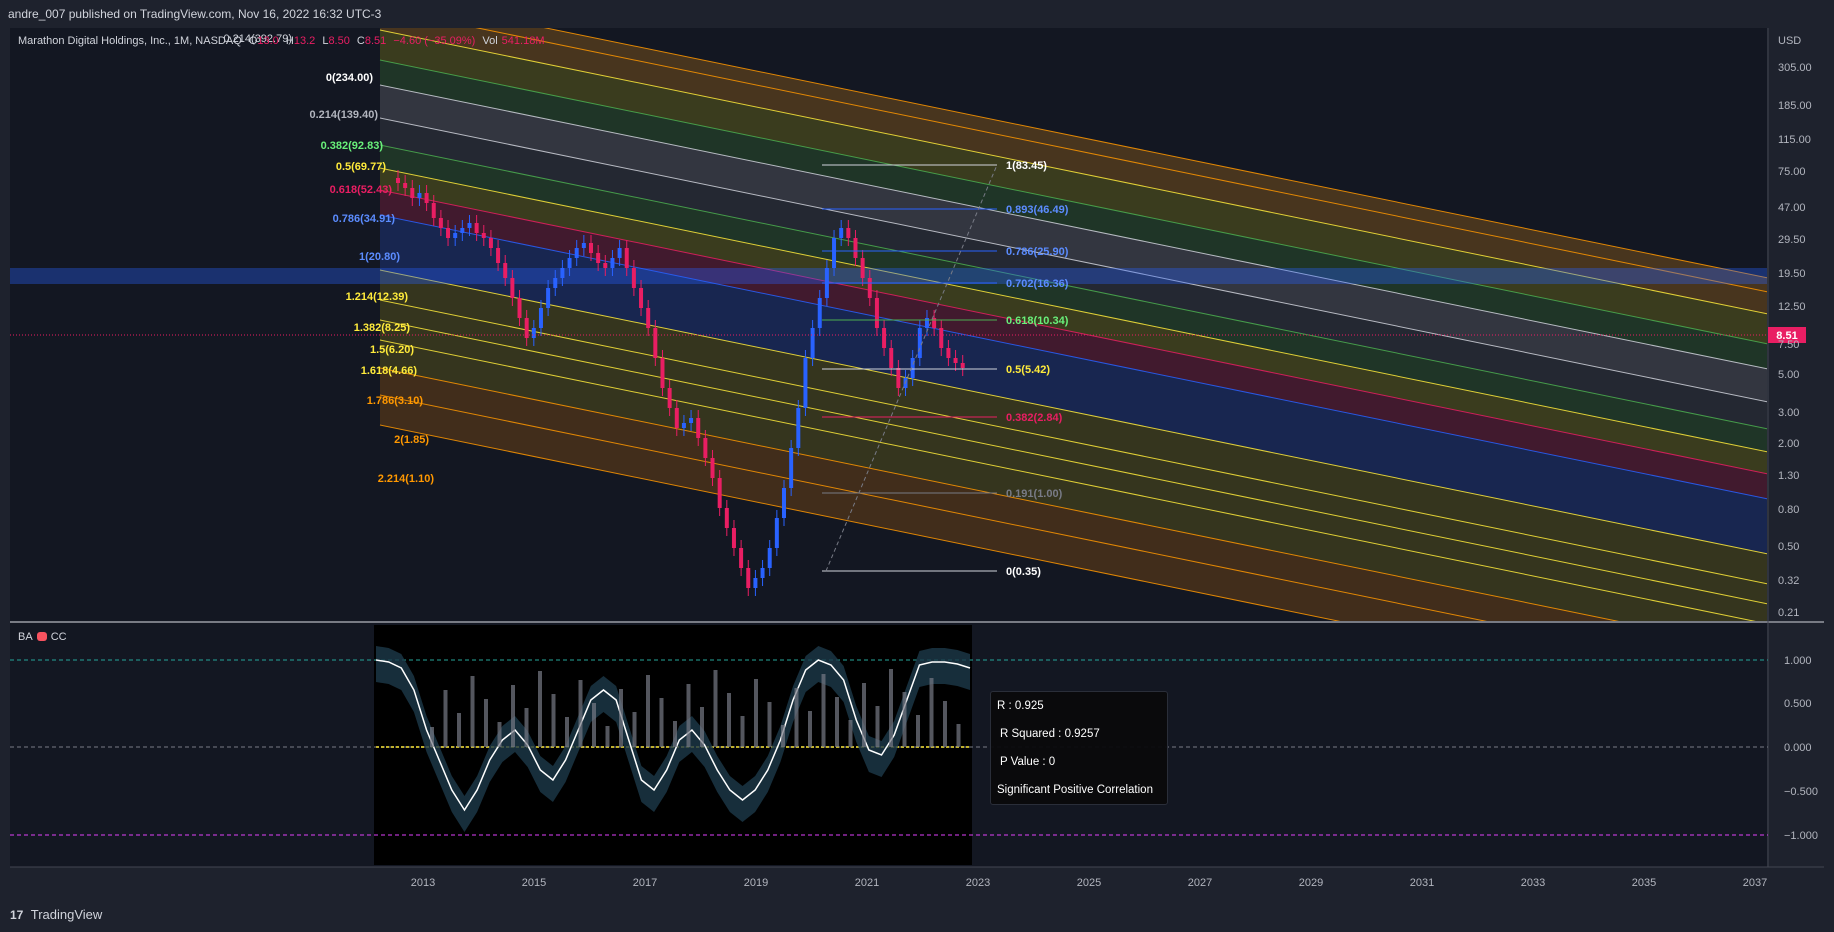 Image resolution: width=1834 pixels, height=932 pixels. What do you see at coordinates (1792, 208) in the screenshot?
I see `price-tick: 47.00` at bounding box center [1792, 208].